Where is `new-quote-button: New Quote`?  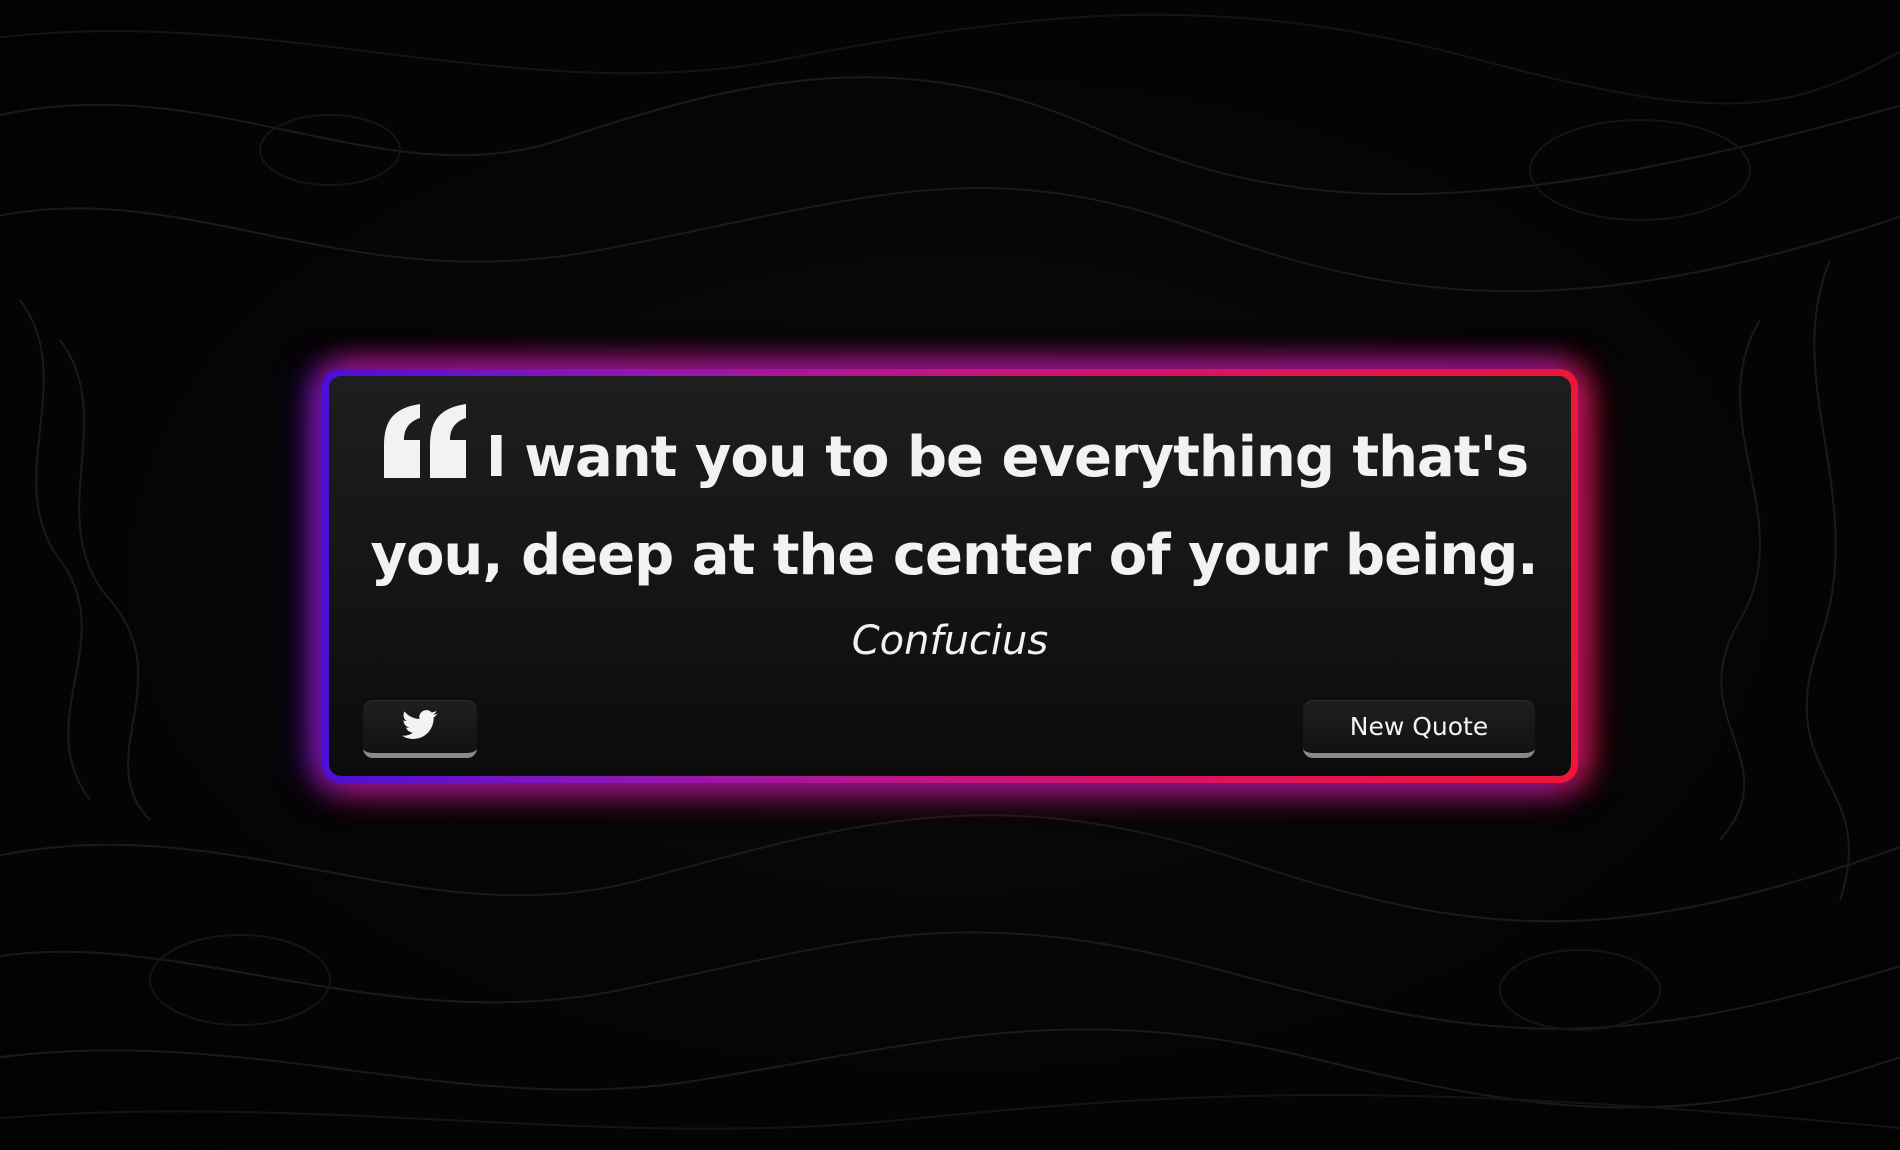 new-quote-button: New Quote is located at coordinates (1419, 729).